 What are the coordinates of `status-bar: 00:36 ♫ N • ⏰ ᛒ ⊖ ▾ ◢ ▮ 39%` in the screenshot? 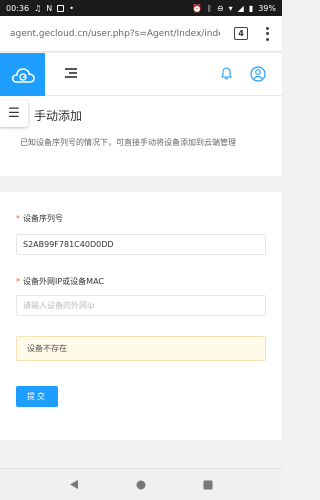 It's located at (141, 8).